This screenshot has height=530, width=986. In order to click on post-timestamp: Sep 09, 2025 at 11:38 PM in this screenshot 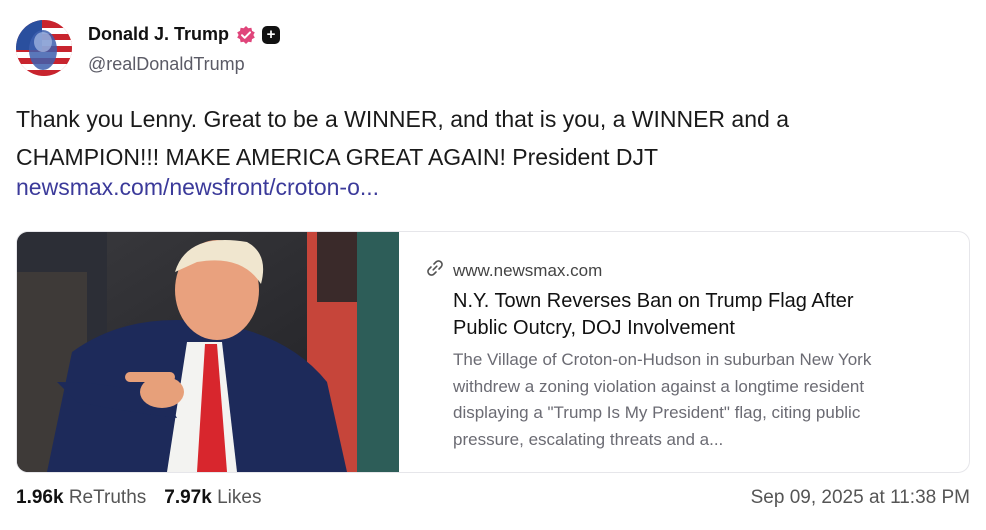, I will do `click(860, 498)`.